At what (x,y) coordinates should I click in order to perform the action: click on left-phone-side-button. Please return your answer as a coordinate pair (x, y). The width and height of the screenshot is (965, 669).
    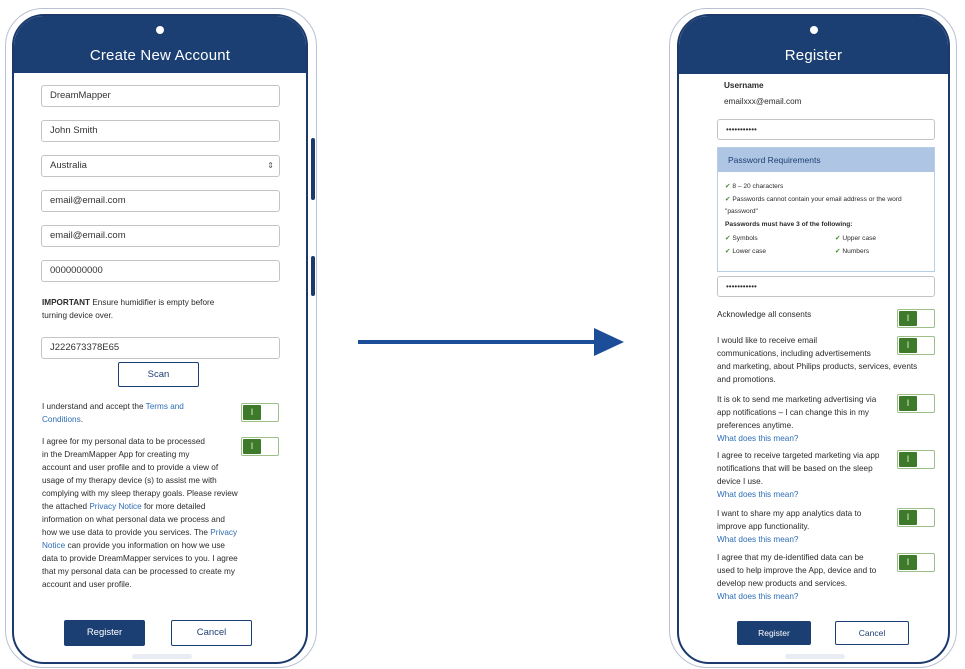
    Looking at the image, I should click on (313, 169).